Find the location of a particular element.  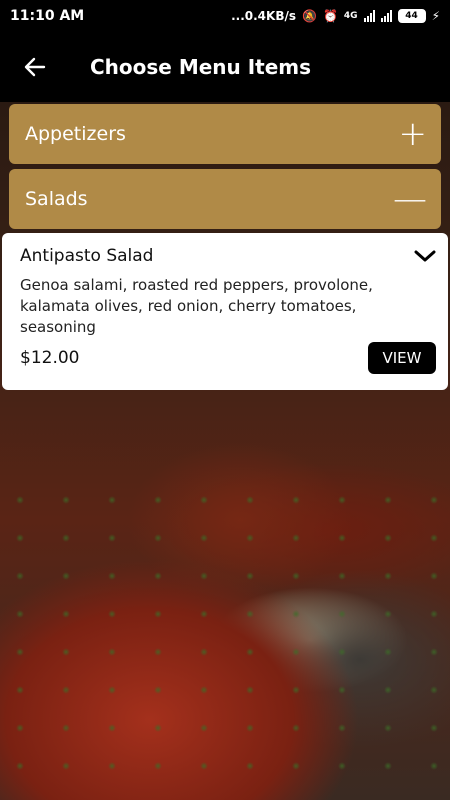

expand-plus-icon: + is located at coordinates (413, 134).